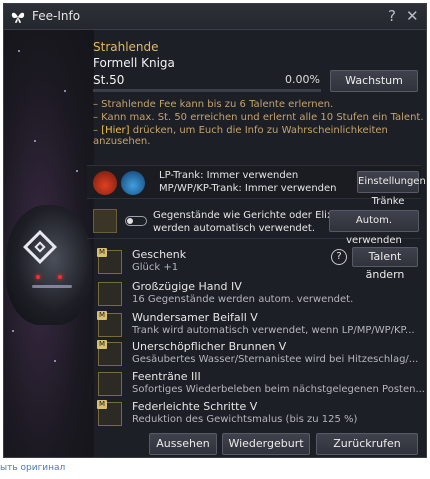 This screenshot has width=430, height=479. I want to click on appearance-button: Aussehen, so click(183, 444).